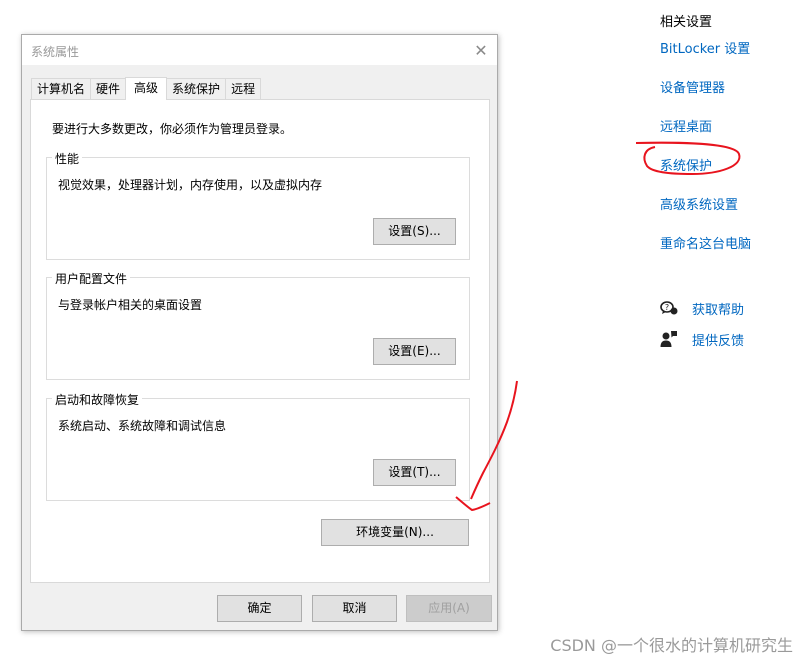 This screenshot has height=662, width=809. Describe the element at coordinates (730, 203) in the screenshot. I see `advanced-system-settings-link: 高级系统设置` at that location.